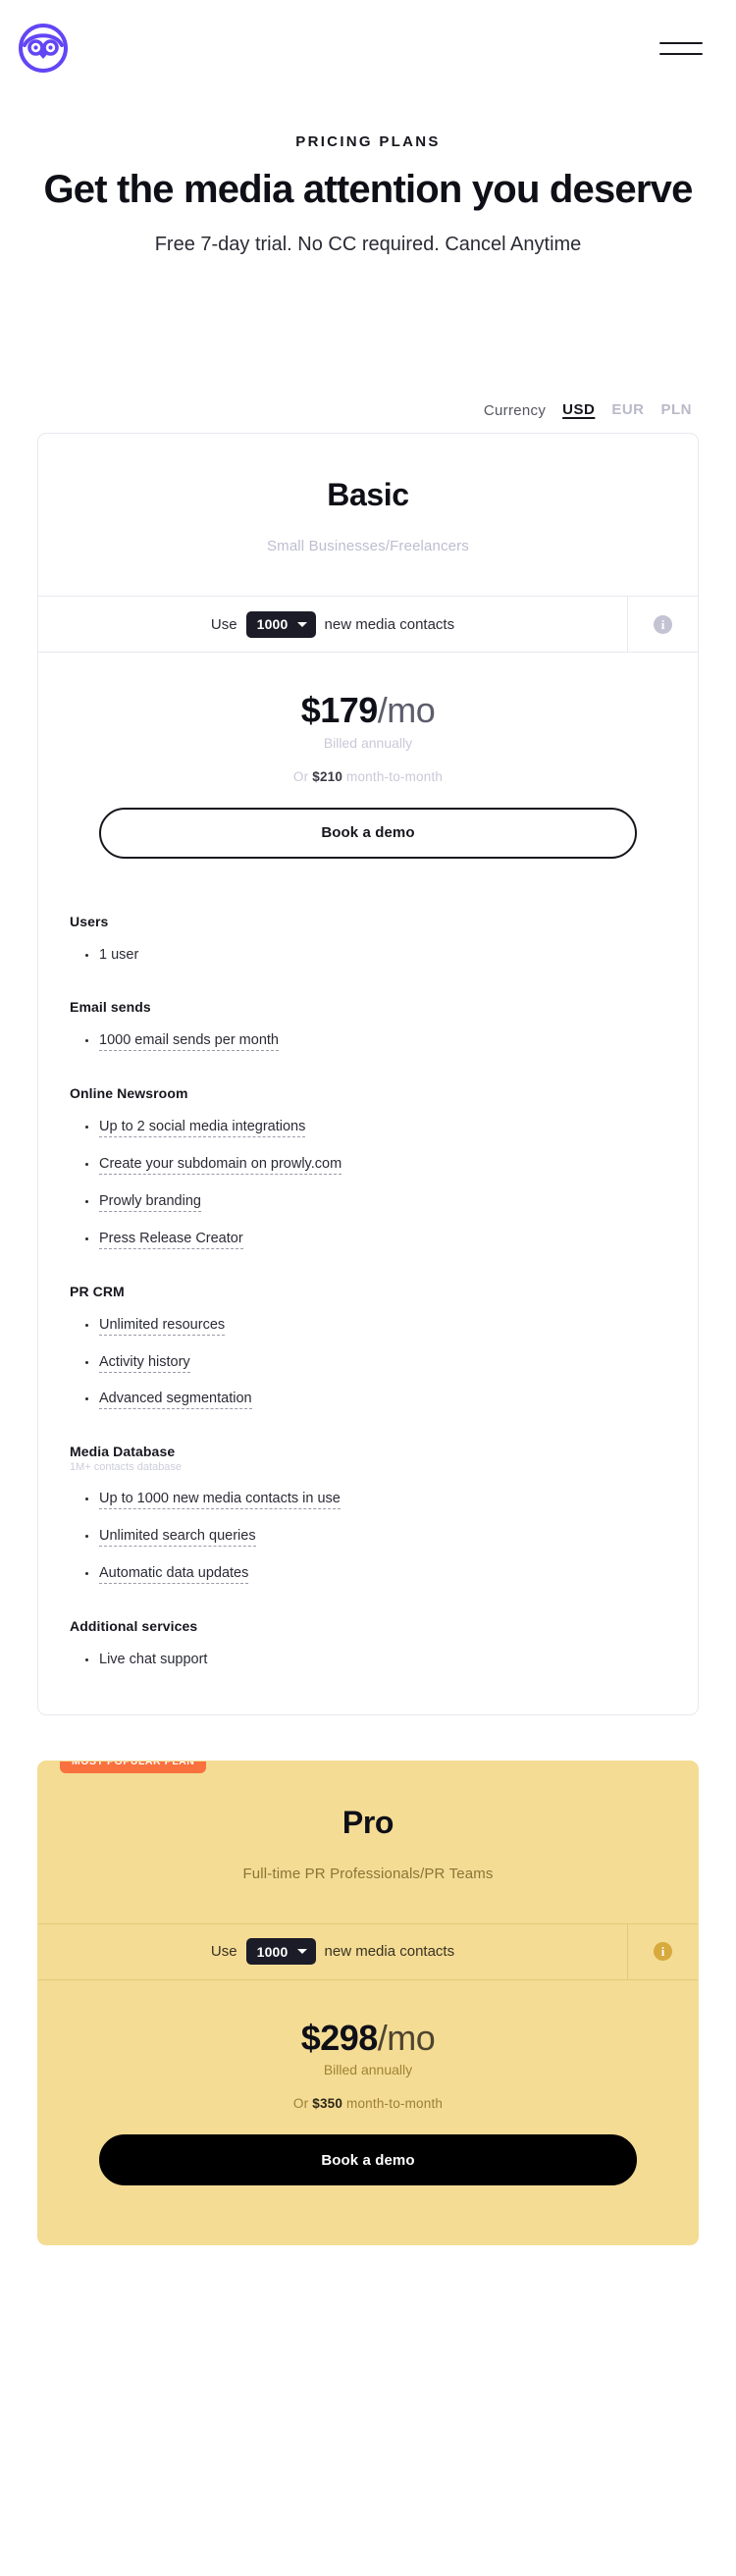 The height and width of the screenshot is (2576, 736). Describe the element at coordinates (150, 1202) in the screenshot. I see `feature-text: Prowly branding` at that location.